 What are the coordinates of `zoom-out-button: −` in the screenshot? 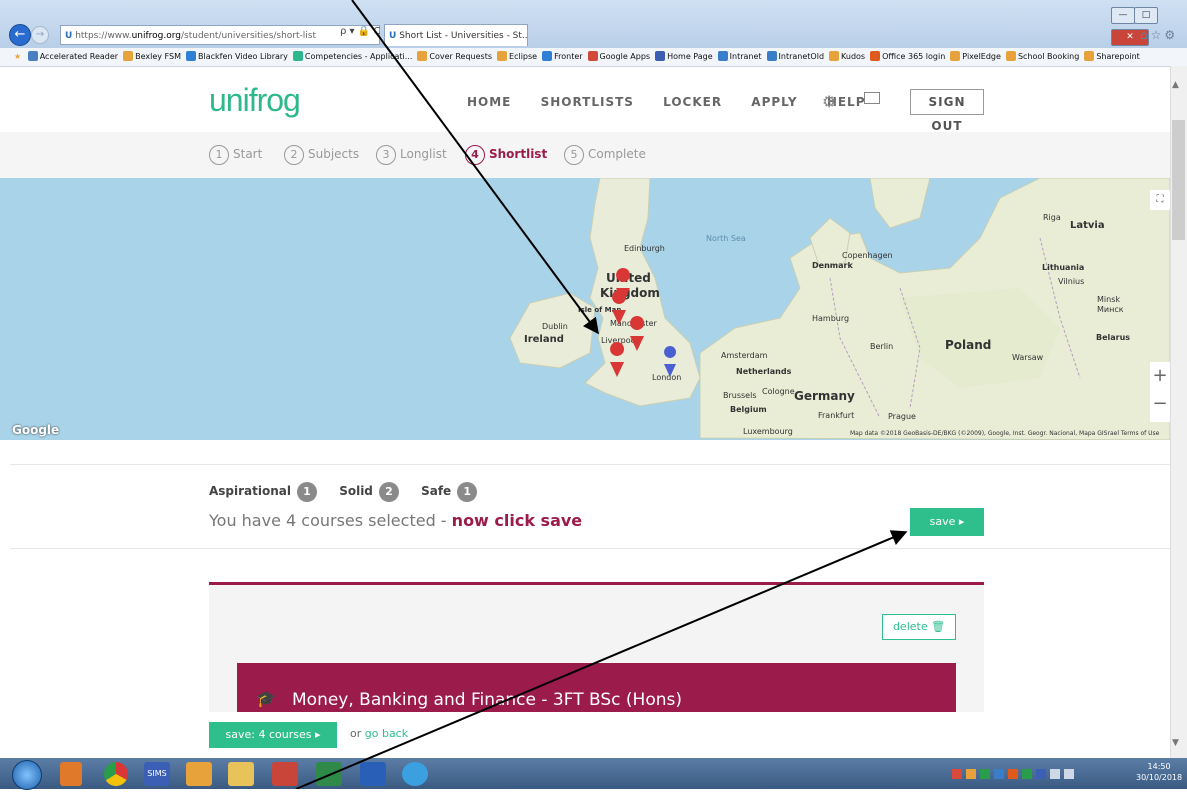 It's located at (1160, 404).